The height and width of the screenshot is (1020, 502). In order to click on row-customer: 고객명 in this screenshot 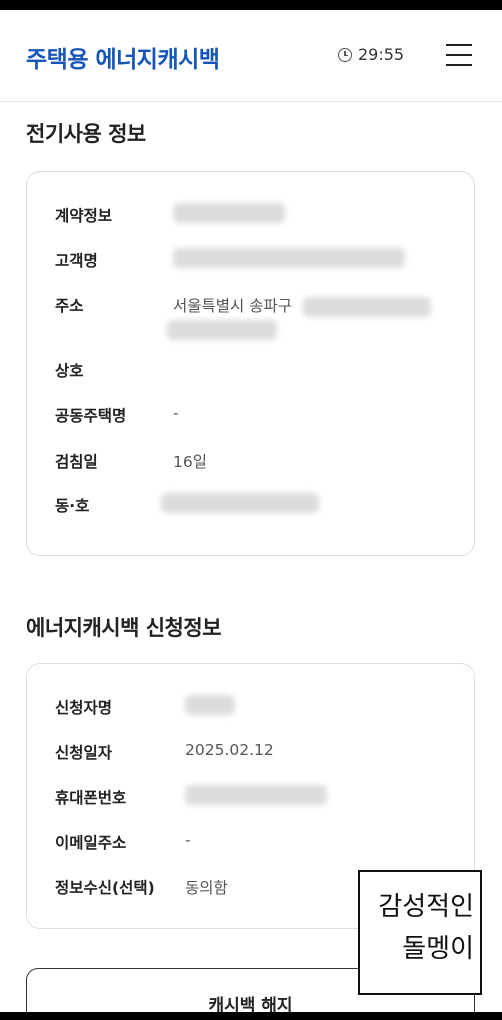, I will do `click(230, 259)`.